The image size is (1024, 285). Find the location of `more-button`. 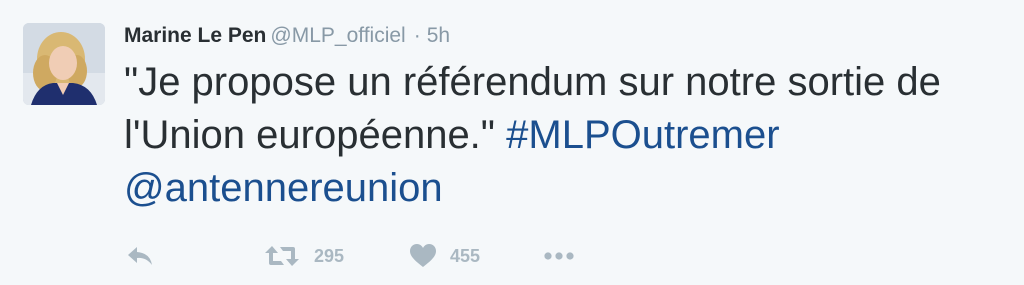

more-button is located at coordinates (559, 256).